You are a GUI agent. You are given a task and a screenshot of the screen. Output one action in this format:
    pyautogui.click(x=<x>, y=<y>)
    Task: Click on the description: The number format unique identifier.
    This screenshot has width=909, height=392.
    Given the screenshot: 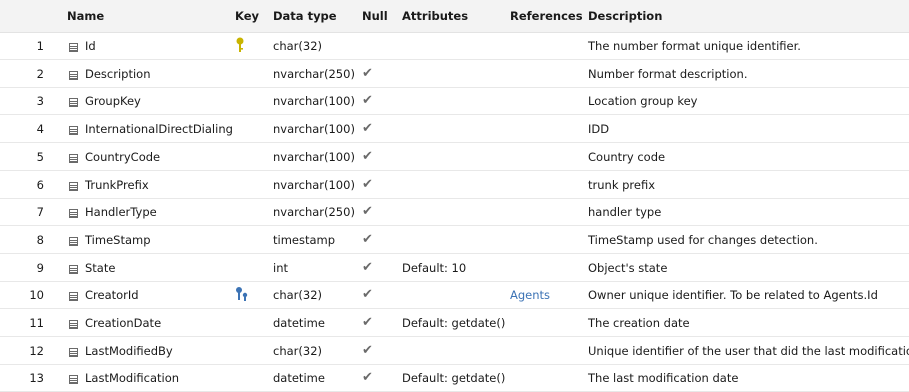 What is the action you would take?
    pyautogui.click(x=694, y=46)
    